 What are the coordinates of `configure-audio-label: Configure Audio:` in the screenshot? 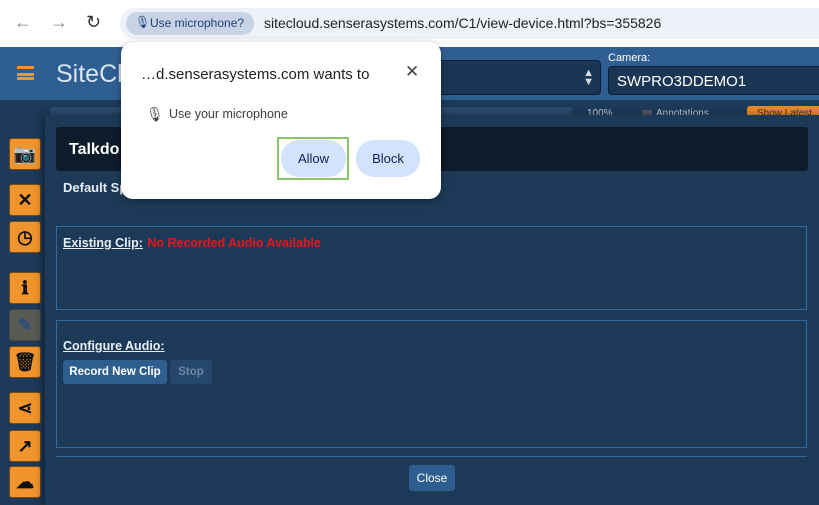 It's located at (114, 346).